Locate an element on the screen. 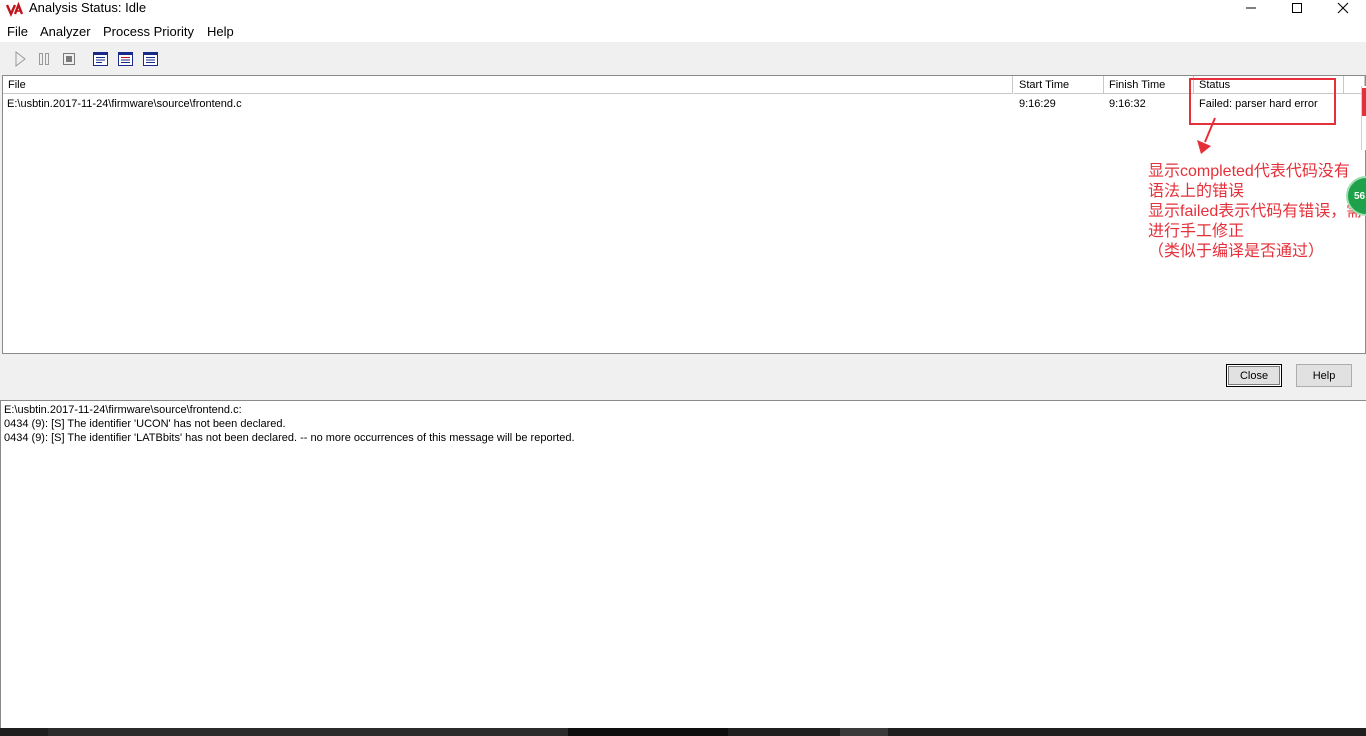 The width and height of the screenshot is (1366, 736). help-button-label: Help is located at coordinates (1324, 375).